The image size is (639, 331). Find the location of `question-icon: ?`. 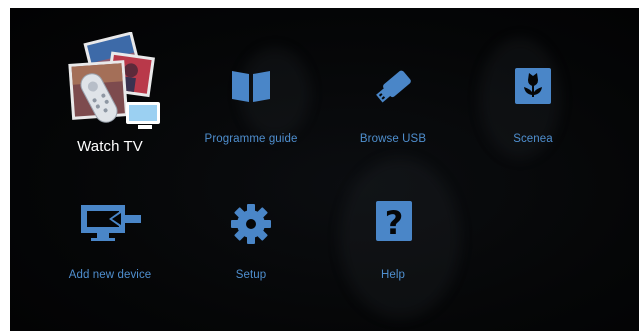

question-icon: ? is located at coordinates (394, 221).